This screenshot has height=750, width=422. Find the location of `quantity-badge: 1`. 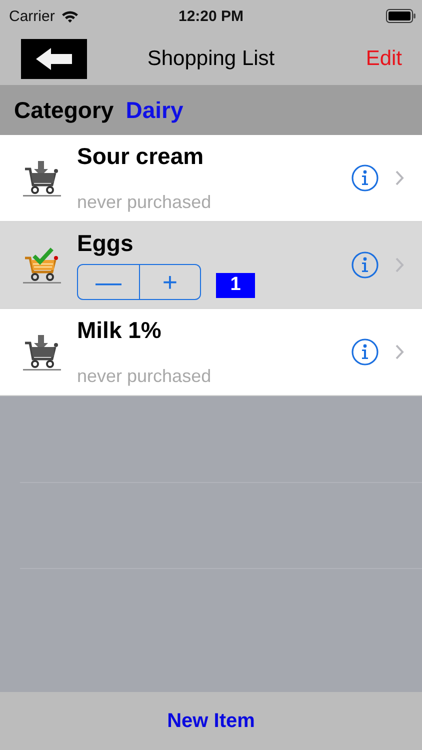

quantity-badge: 1 is located at coordinates (235, 285).